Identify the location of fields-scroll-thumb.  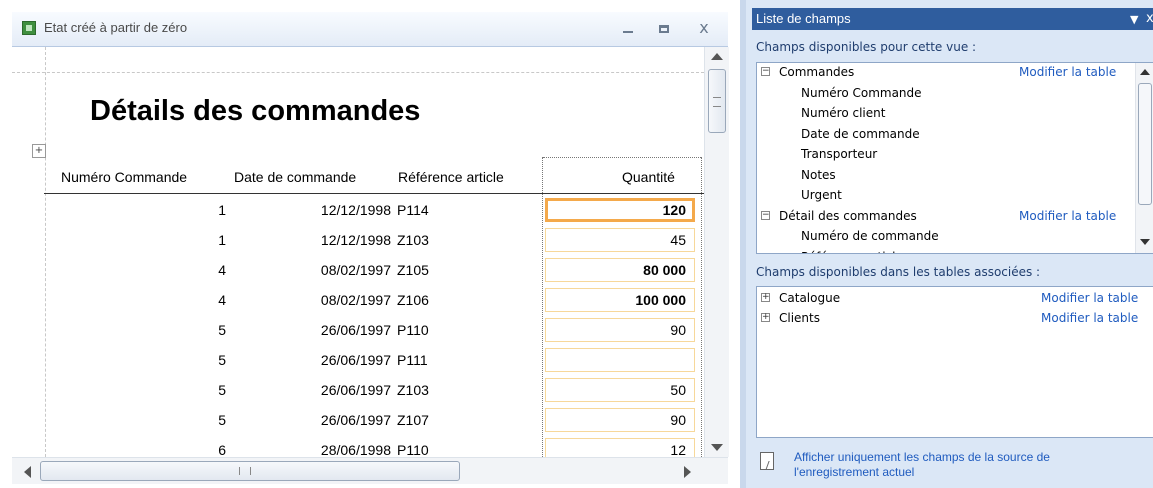
(1145, 144).